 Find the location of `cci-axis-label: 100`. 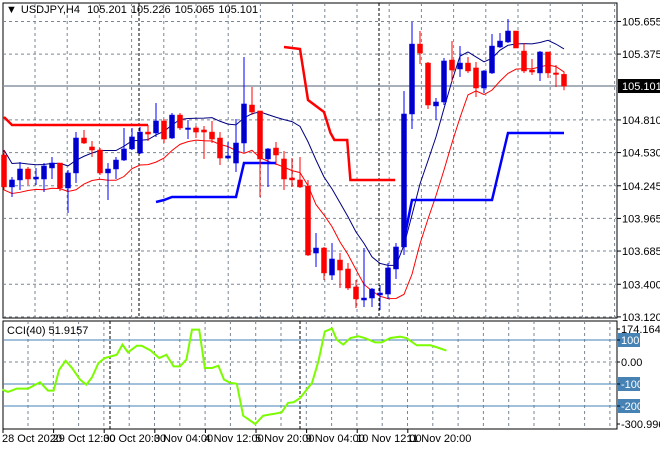

cci-axis-label: 100 is located at coordinates (630, 341).